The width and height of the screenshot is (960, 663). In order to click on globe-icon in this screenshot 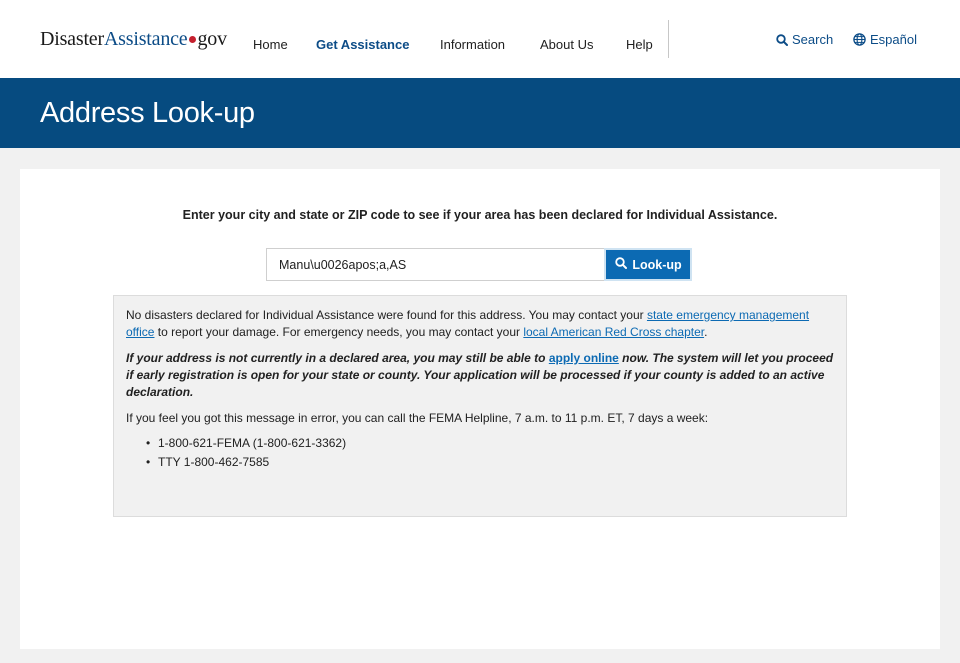, I will do `click(859, 39)`.